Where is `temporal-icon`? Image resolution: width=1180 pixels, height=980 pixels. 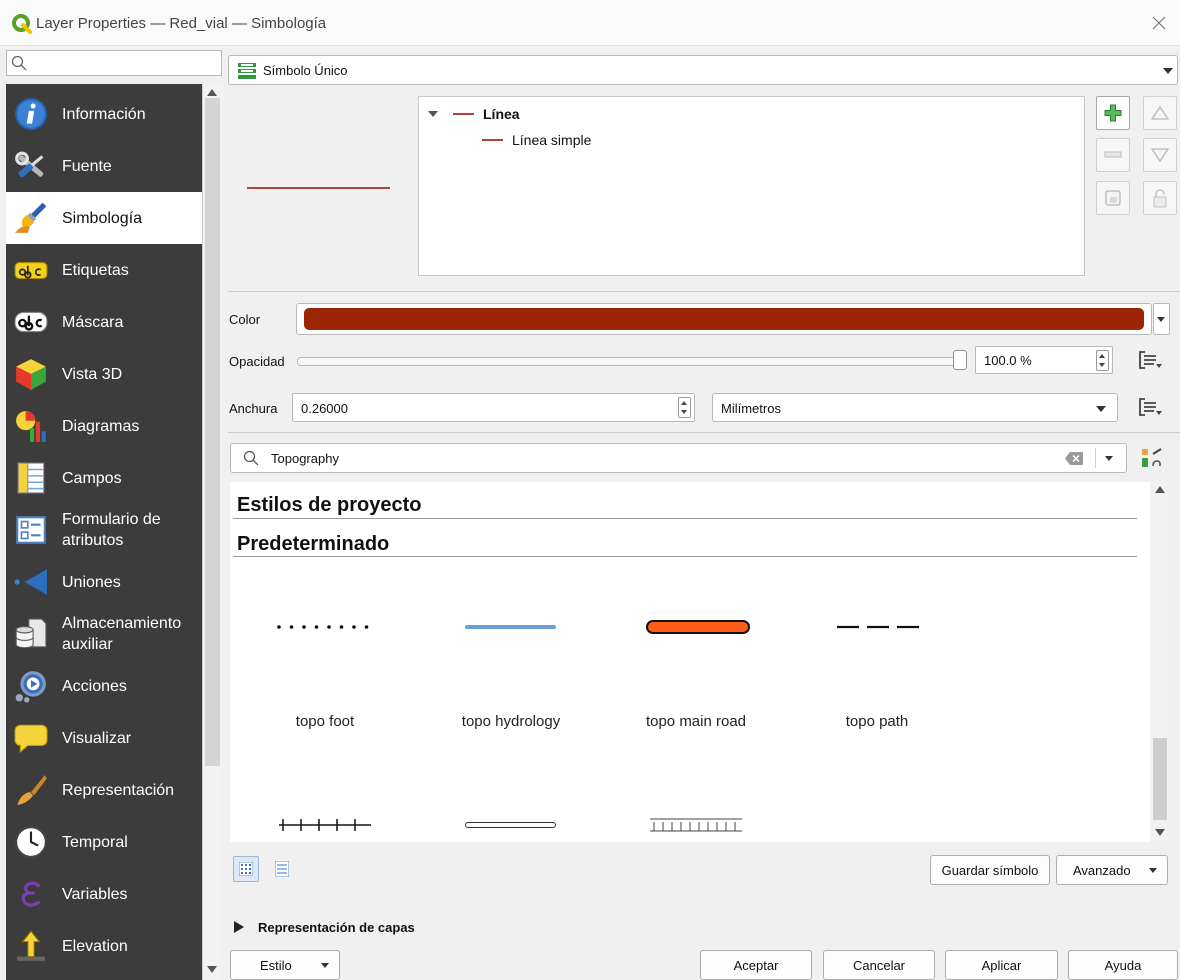
temporal-icon is located at coordinates (31, 842).